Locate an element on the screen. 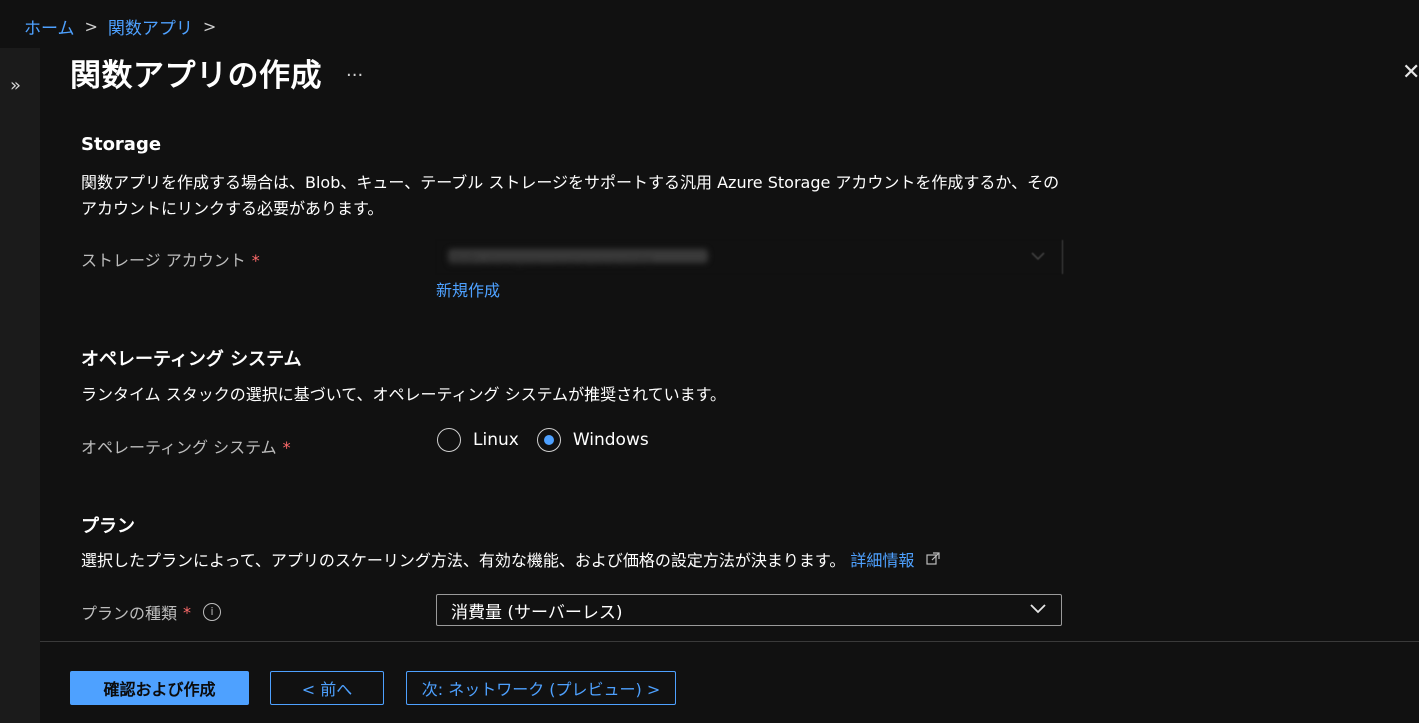  storage-account-select: (新規) storageaccountresourceb84 is located at coordinates (749, 257).